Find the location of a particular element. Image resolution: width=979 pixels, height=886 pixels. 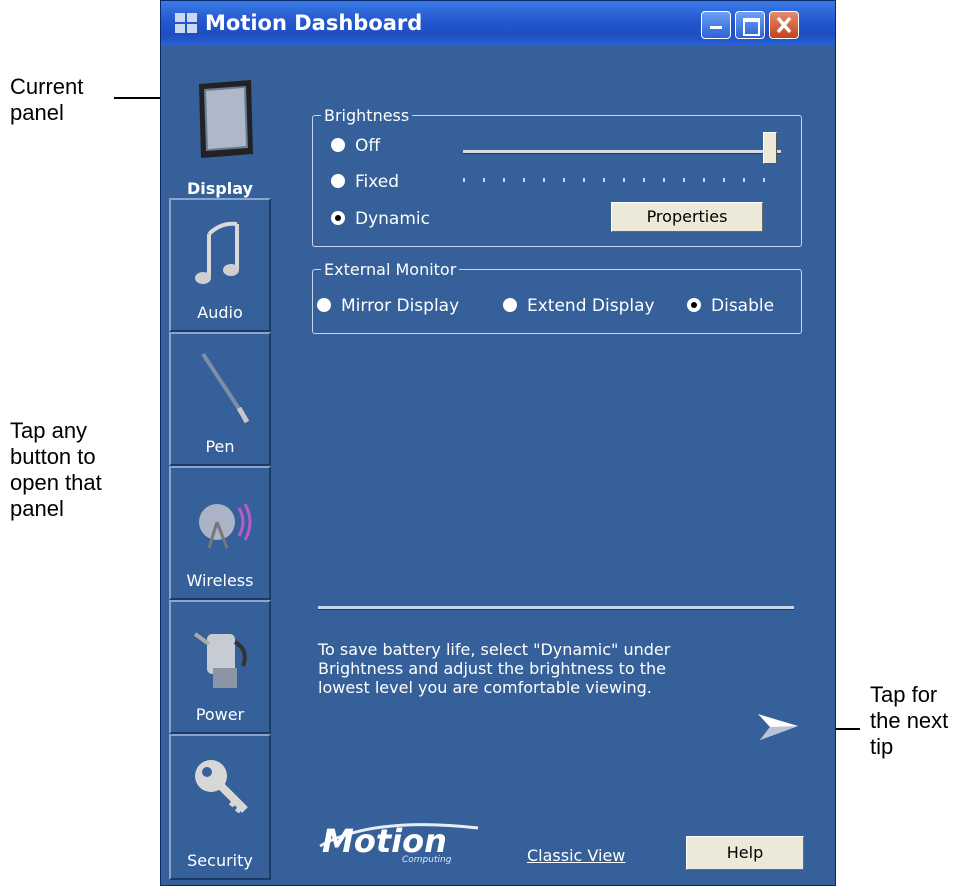

radio-mirror-display: Mirror Display is located at coordinates (388, 306).